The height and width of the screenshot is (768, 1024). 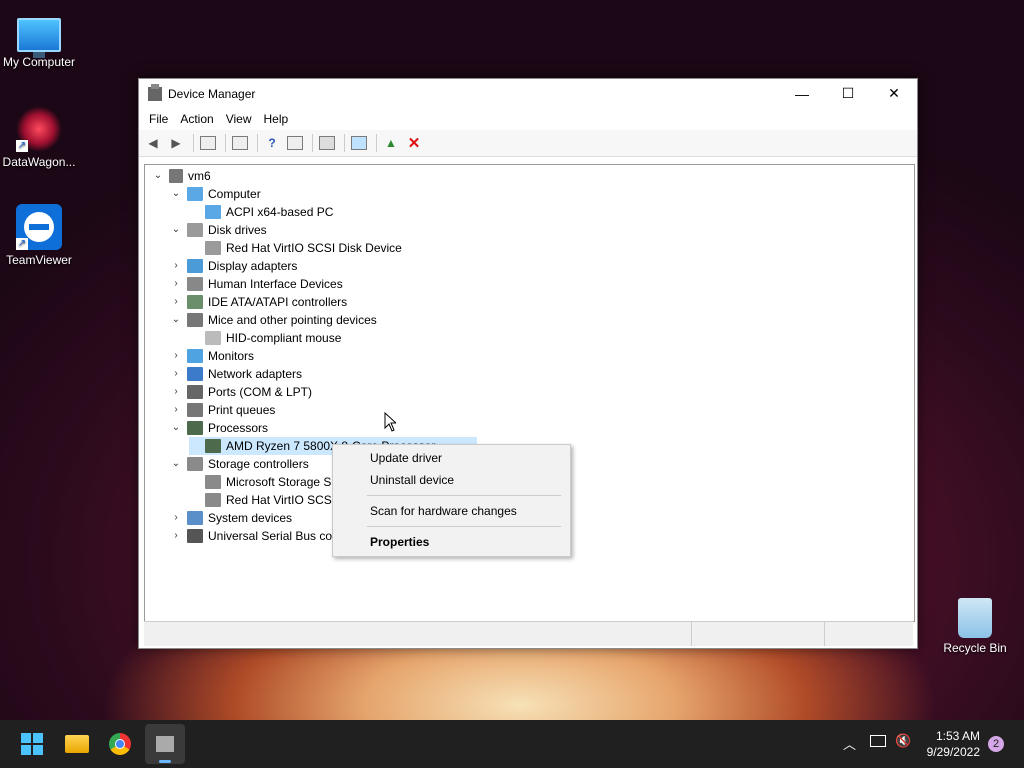 I want to click on tree-label: Disk drives, so click(x=237, y=230).